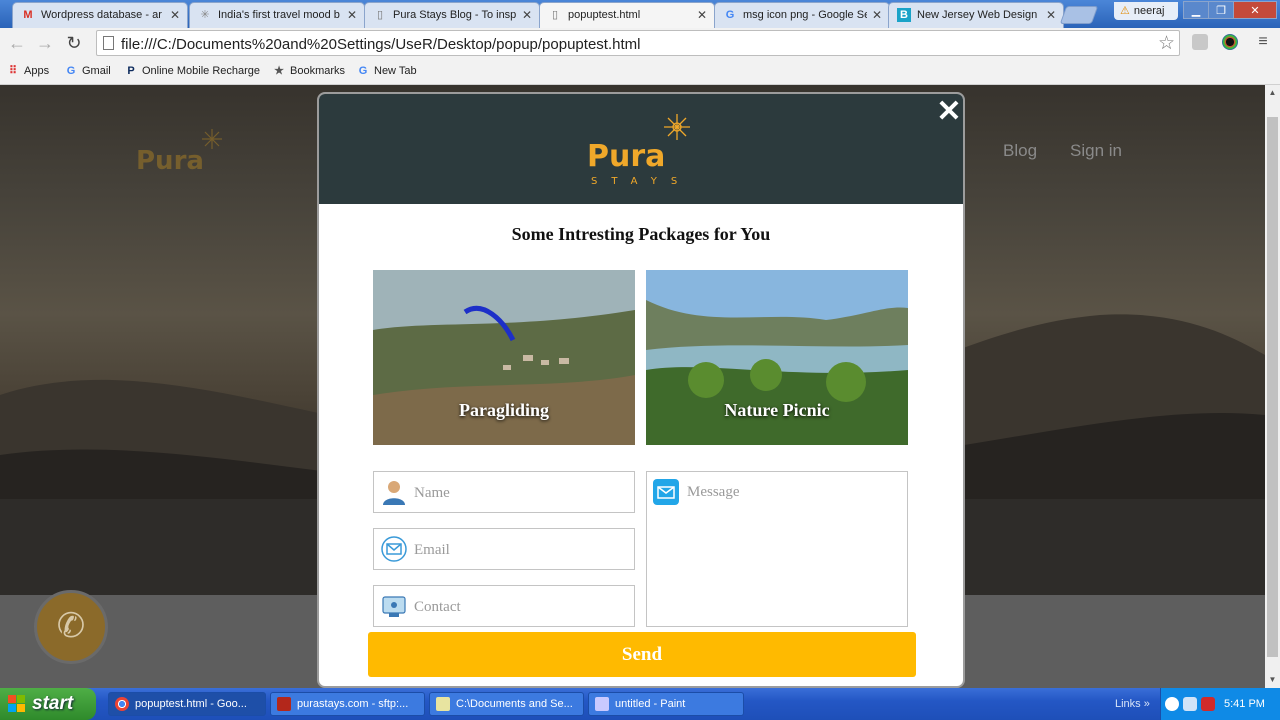 The width and height of the screenshot is (1280, 720). Describe the element at coordinates (794, 552) in the screenshot. I see `message-input` at that location.